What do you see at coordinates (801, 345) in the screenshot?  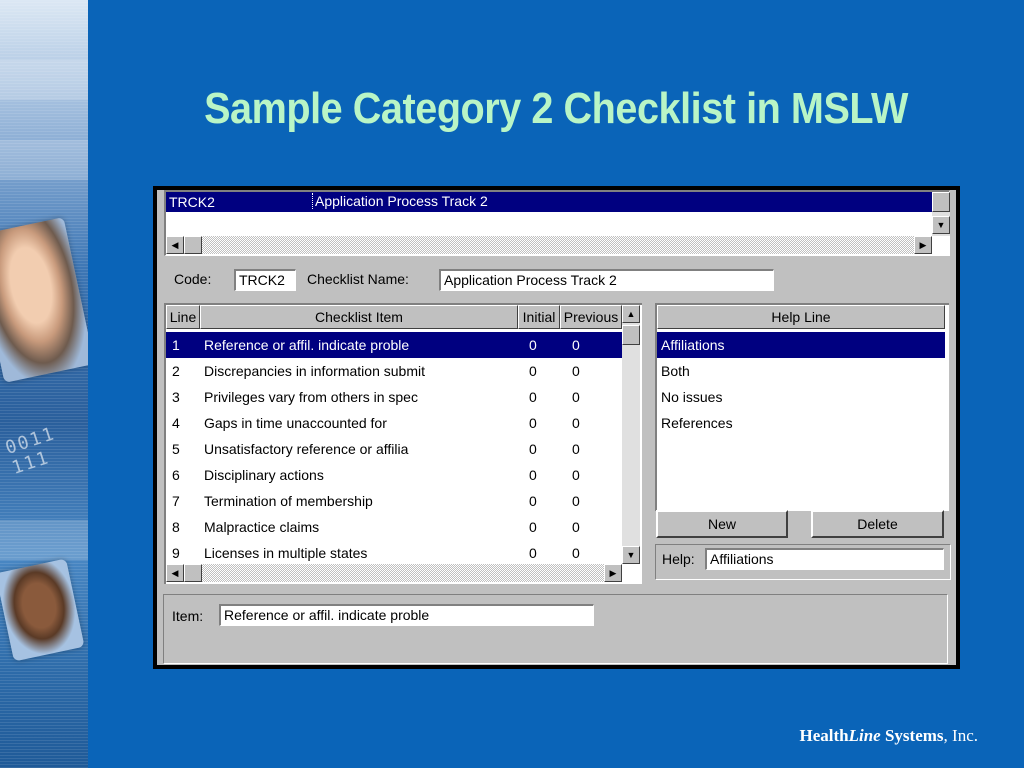 I see `list-item: Affiliations` at bounding box center [801, 345].